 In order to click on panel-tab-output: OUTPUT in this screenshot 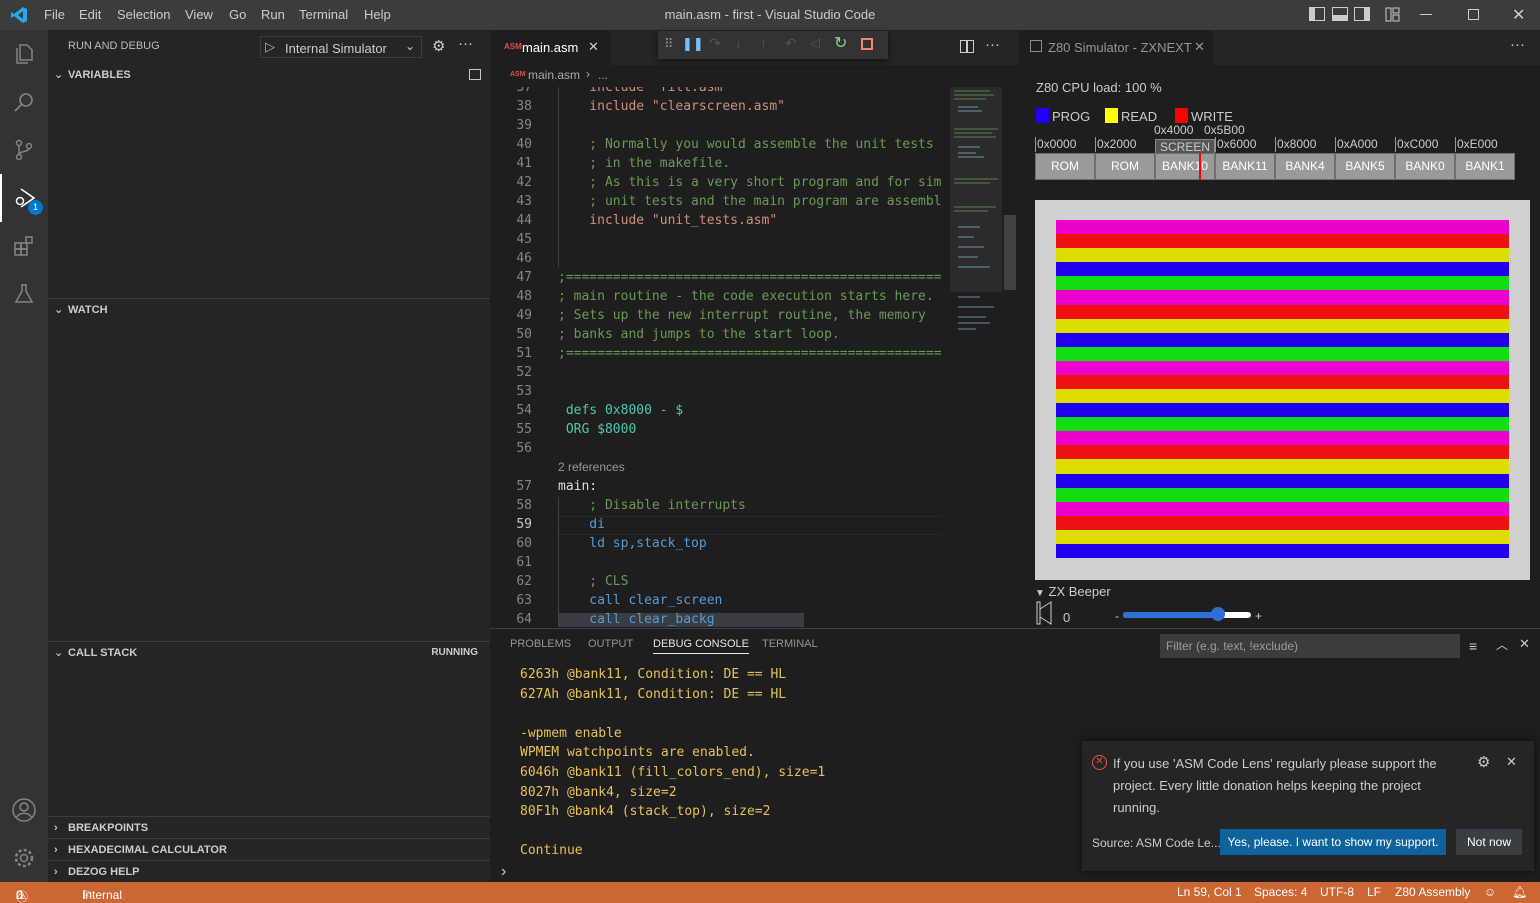, I will do `click(610, 644)`.